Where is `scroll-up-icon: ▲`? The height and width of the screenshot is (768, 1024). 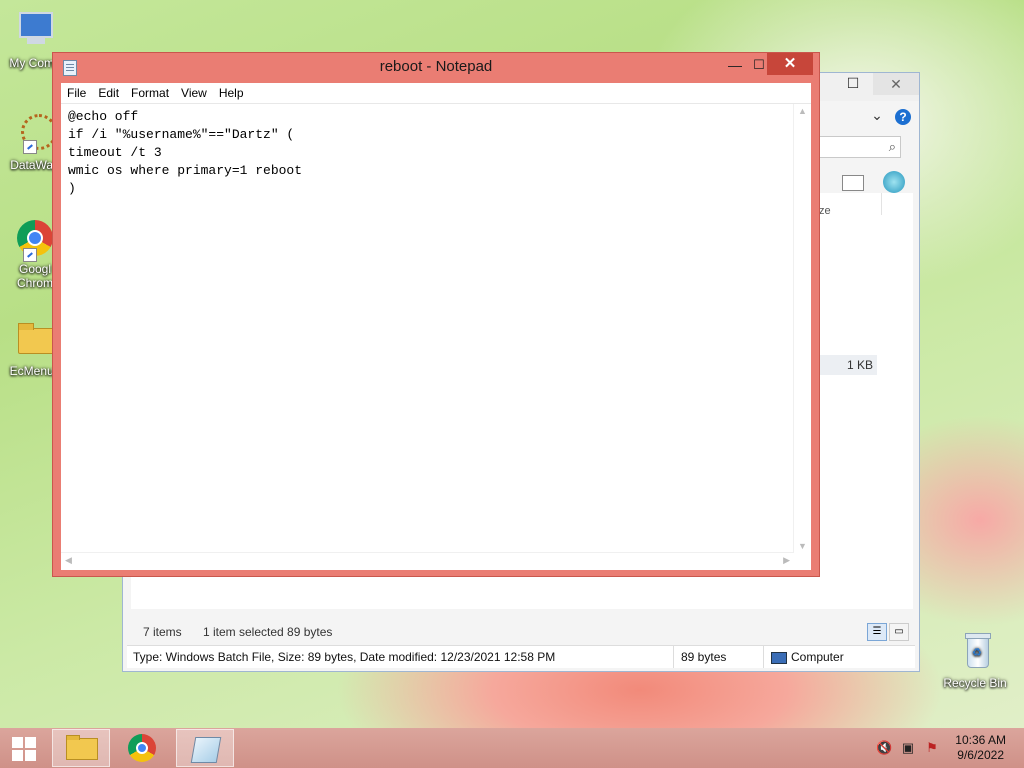 scroll-up-icon: ▲ is located at coordinates (802, 111).